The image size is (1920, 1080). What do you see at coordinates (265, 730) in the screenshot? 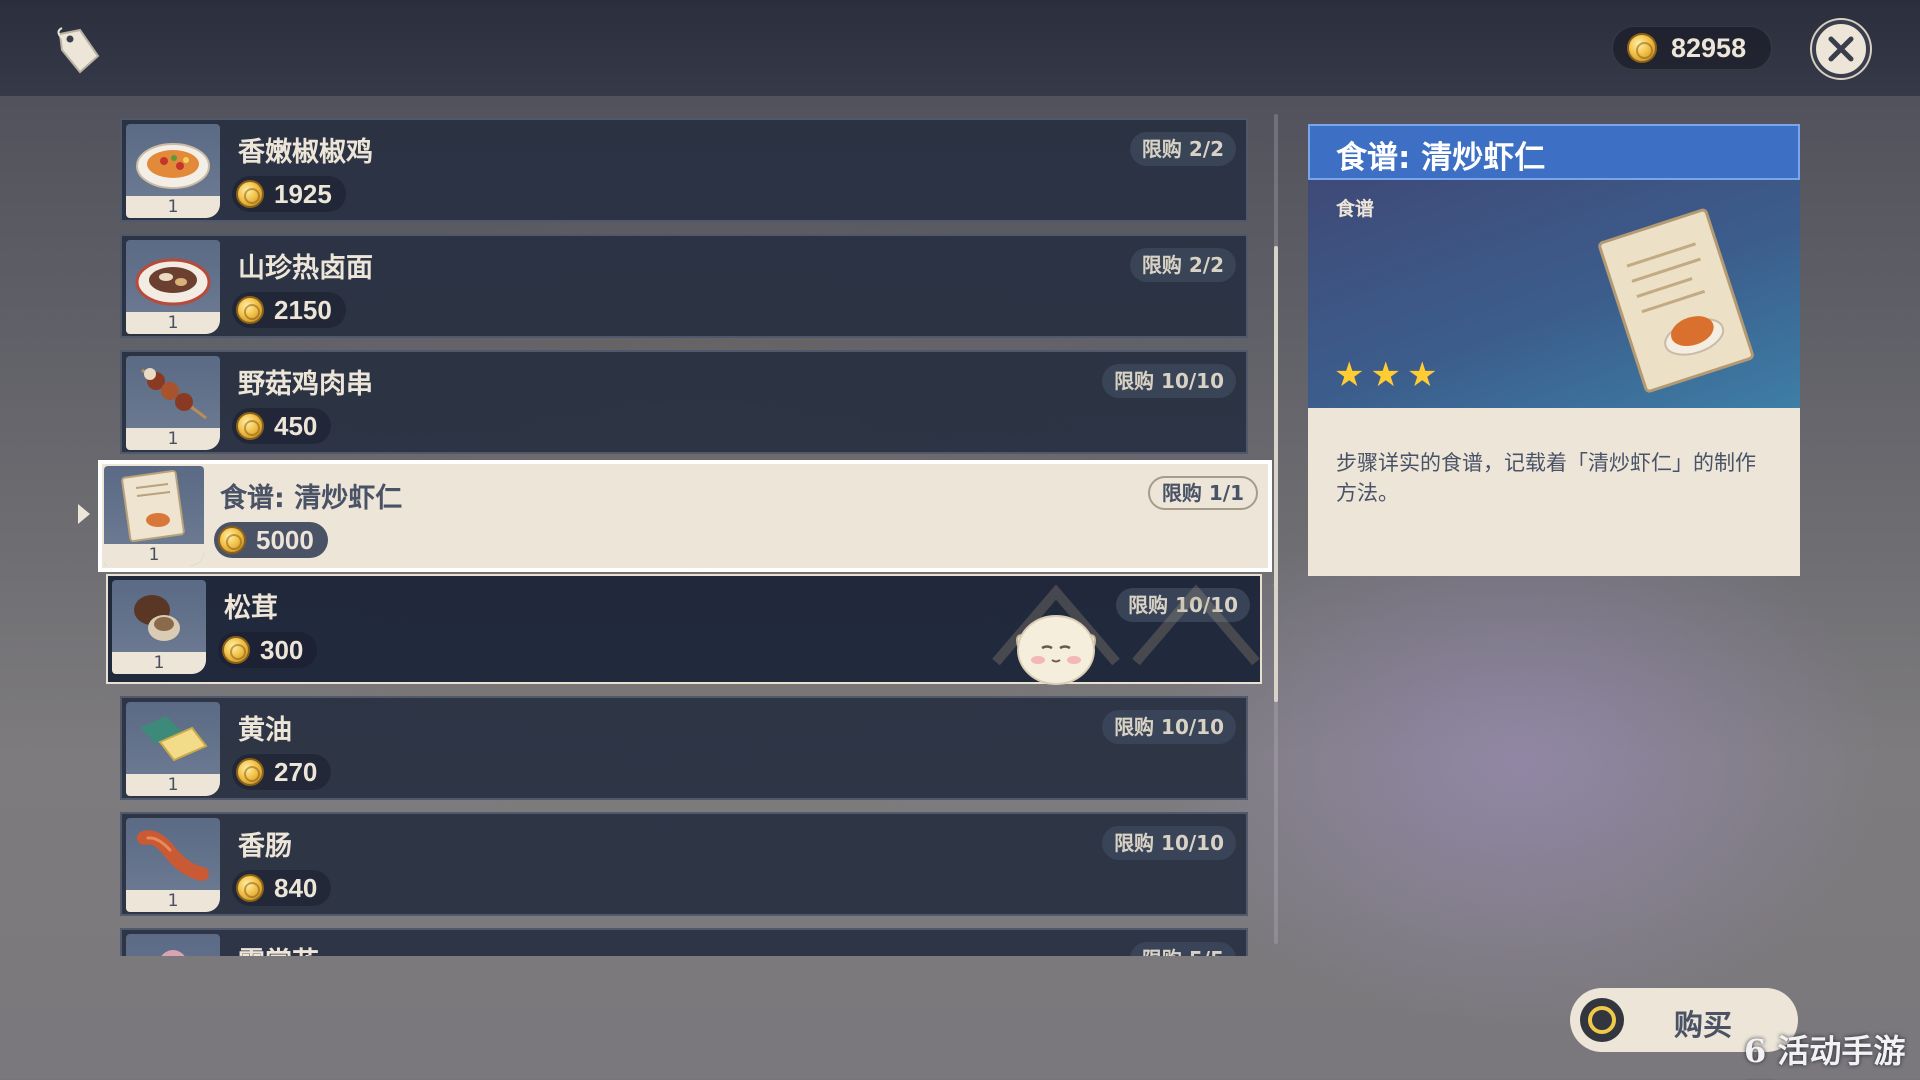
I see `item-name: 黄油` at bounding box center [265, 730].